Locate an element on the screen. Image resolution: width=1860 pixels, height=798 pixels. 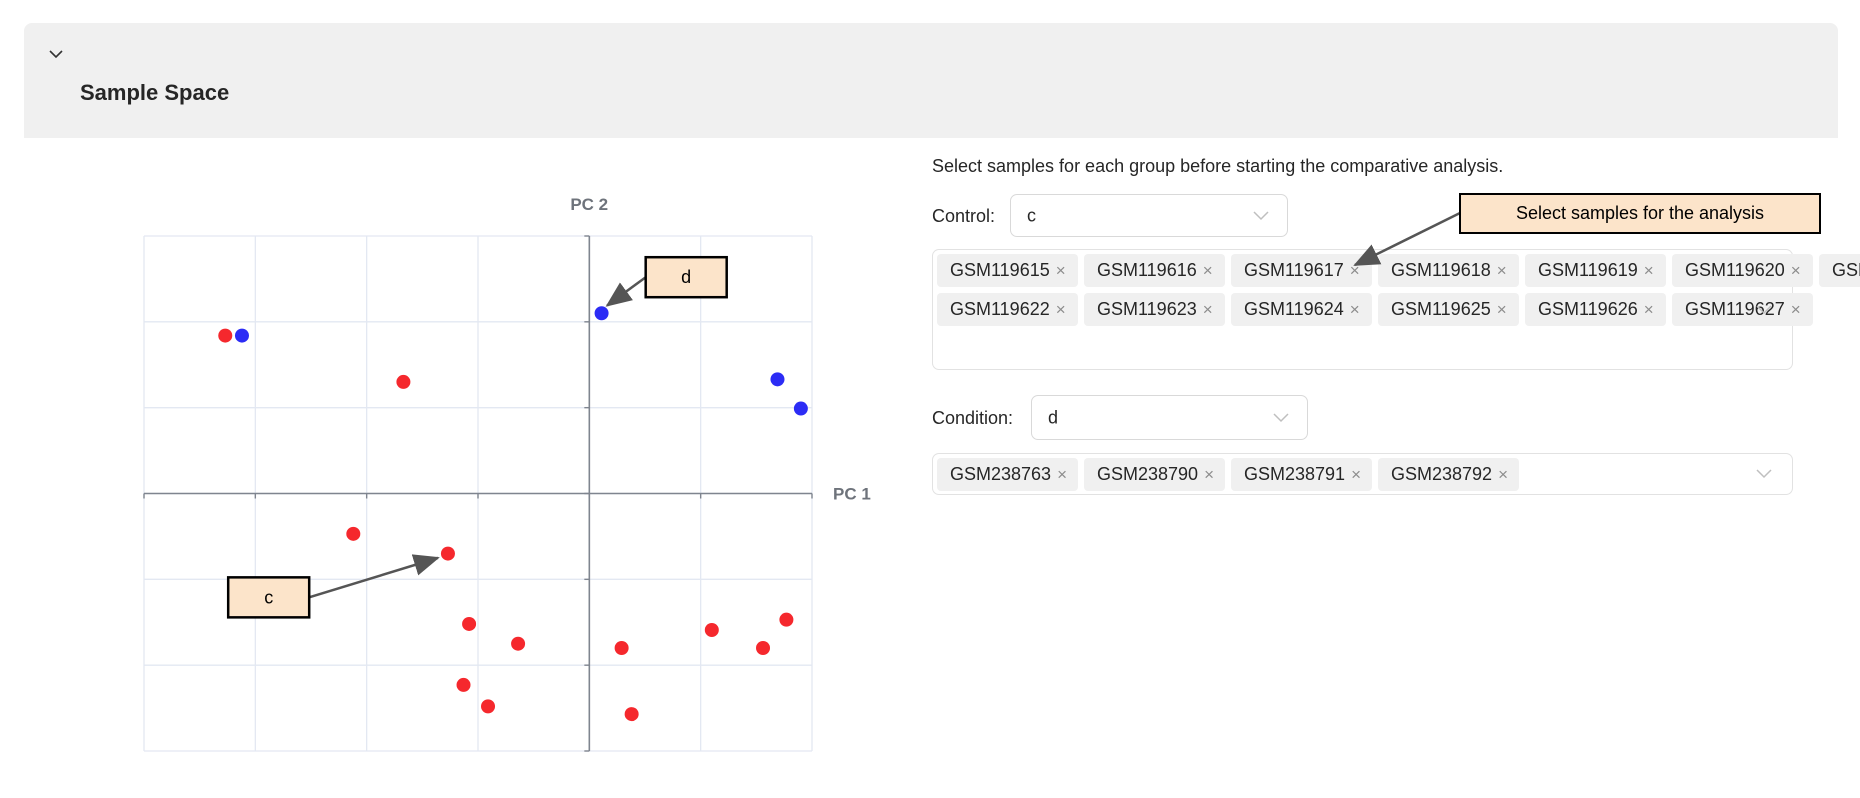
sample-tag-label: GSM119625 is located at coordinates (1441, 309).